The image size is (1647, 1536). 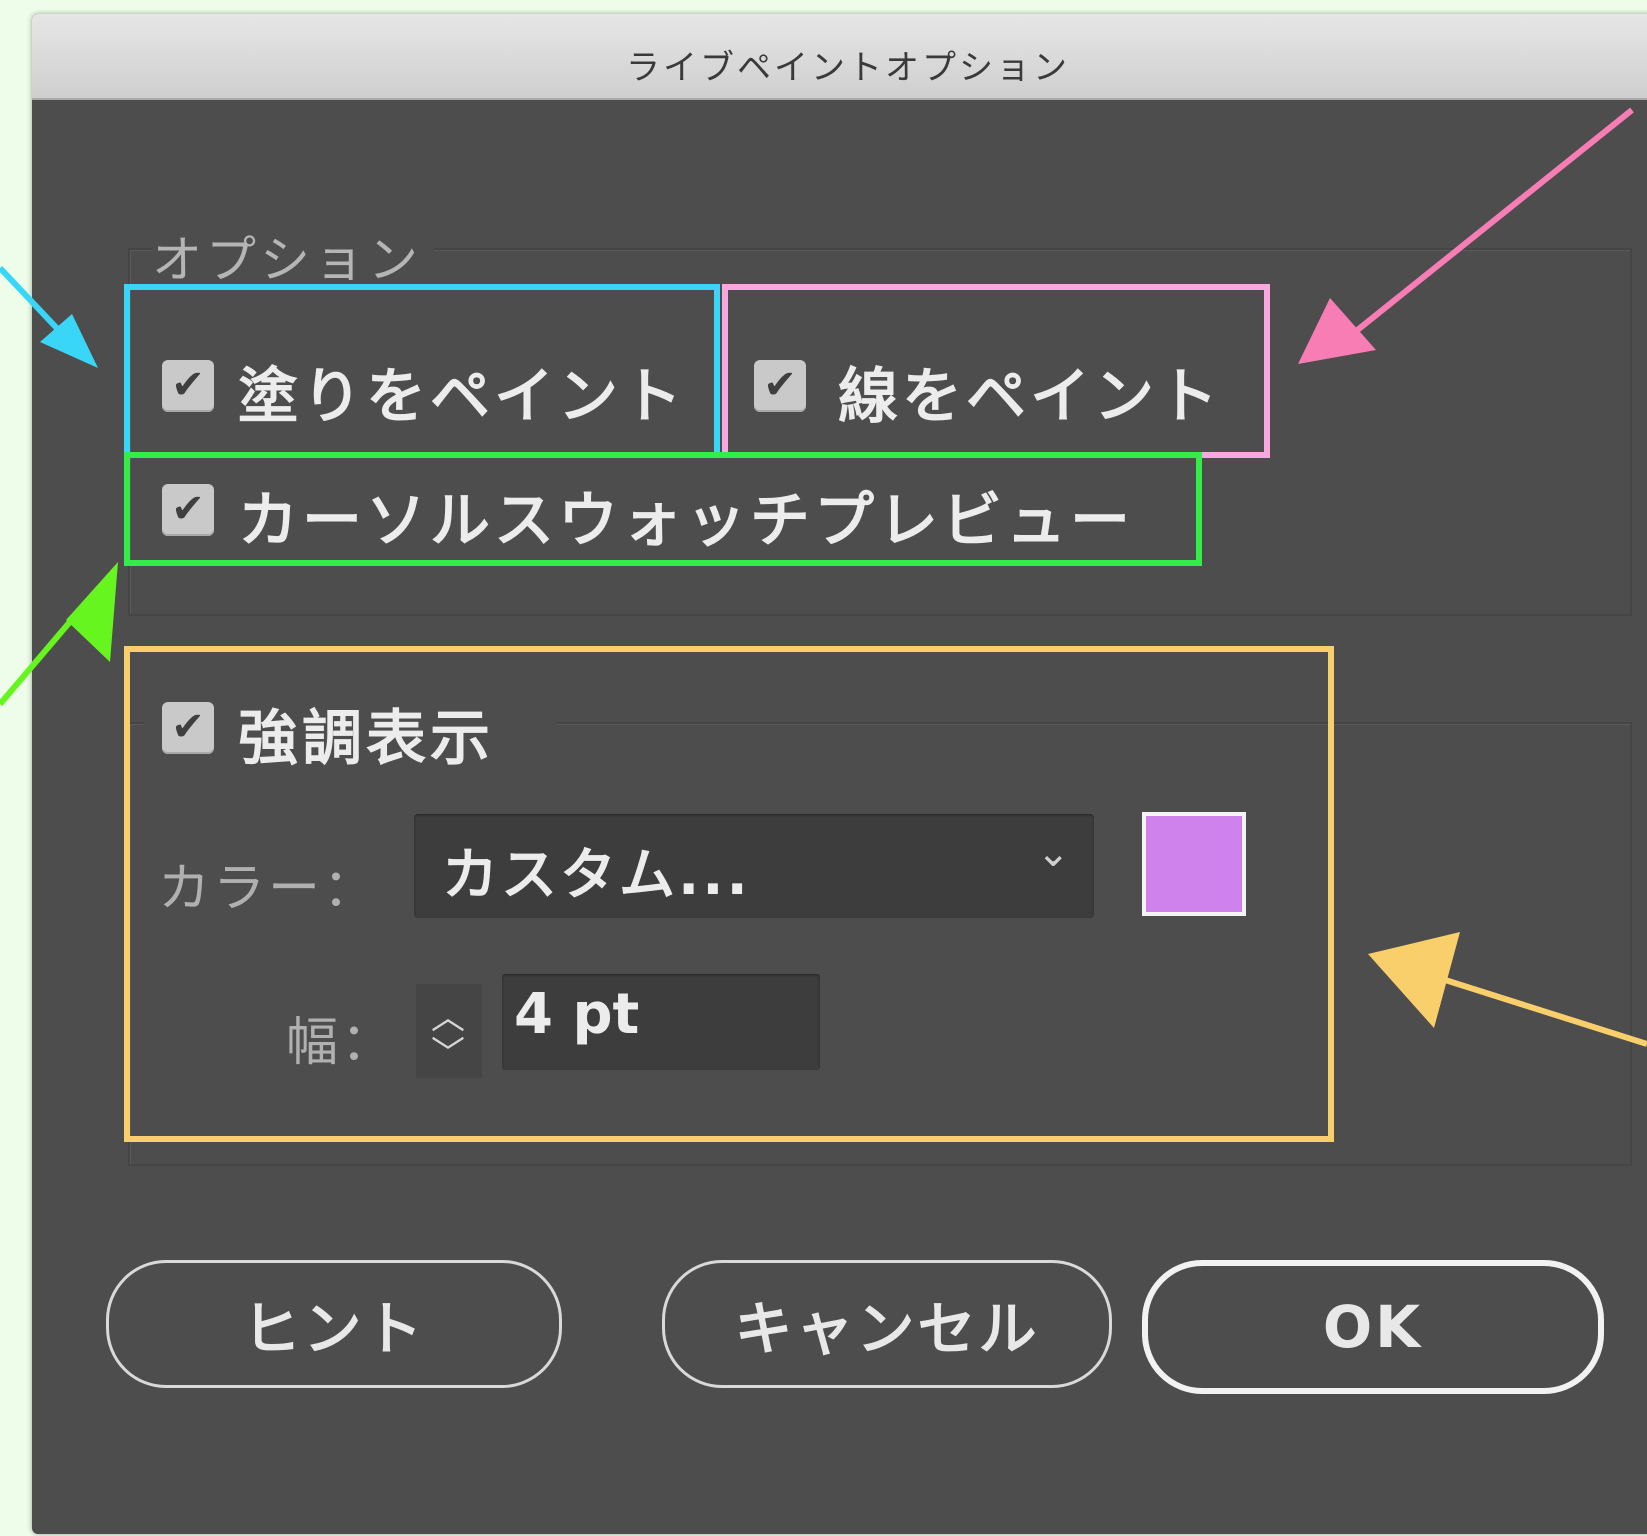 I want to click on annotation-arrow-green, so click(x=59, y=634).